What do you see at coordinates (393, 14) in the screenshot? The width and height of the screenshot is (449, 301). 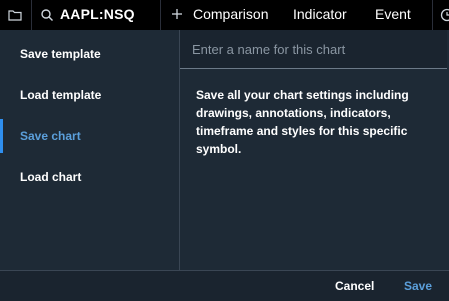 I see `event-button: Event` at bounding box center [393, 14].